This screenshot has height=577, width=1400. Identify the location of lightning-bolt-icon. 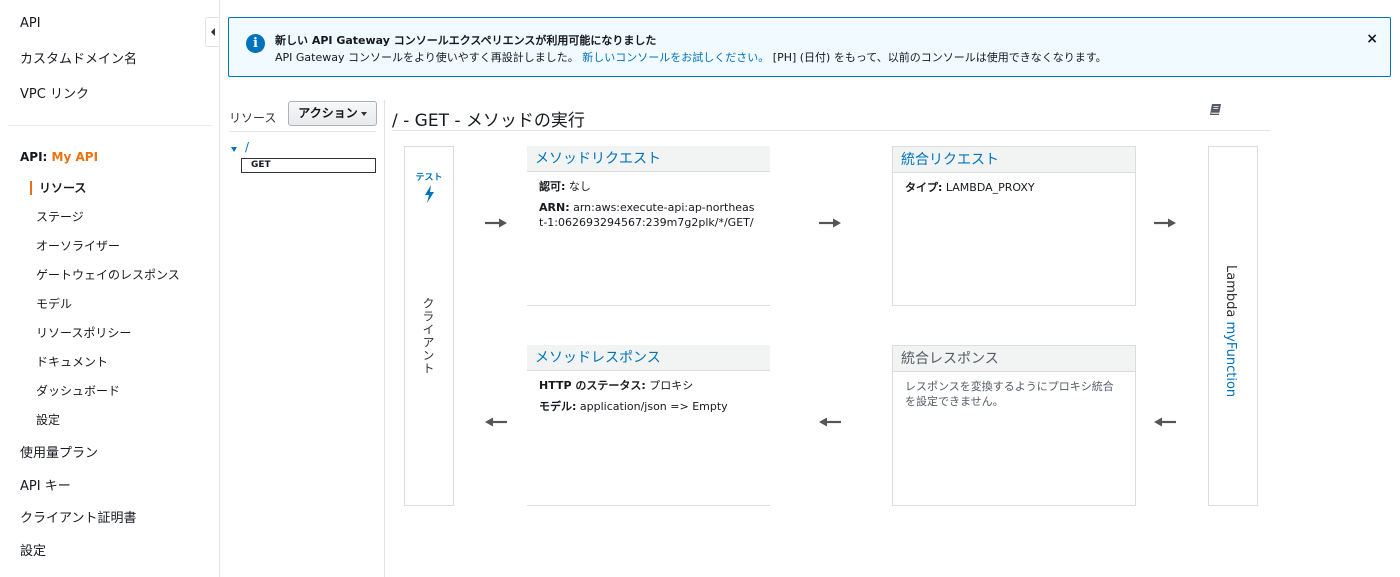
(429, 194).